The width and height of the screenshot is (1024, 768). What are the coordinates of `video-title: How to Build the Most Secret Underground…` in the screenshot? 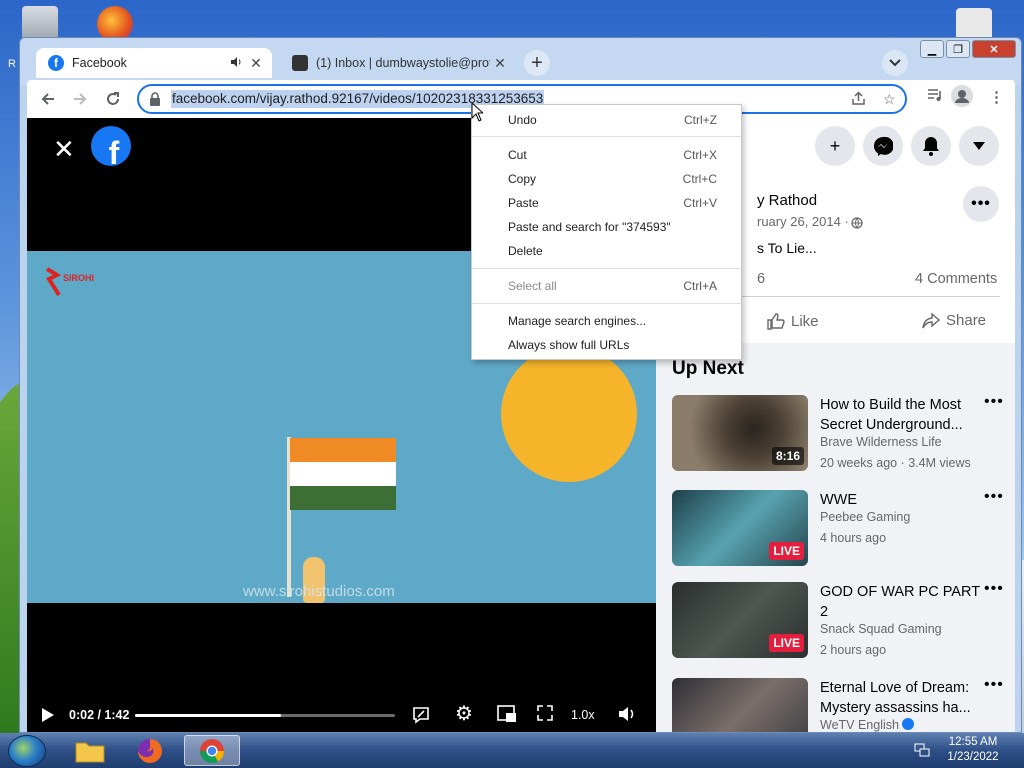 It's located at (900, 415).